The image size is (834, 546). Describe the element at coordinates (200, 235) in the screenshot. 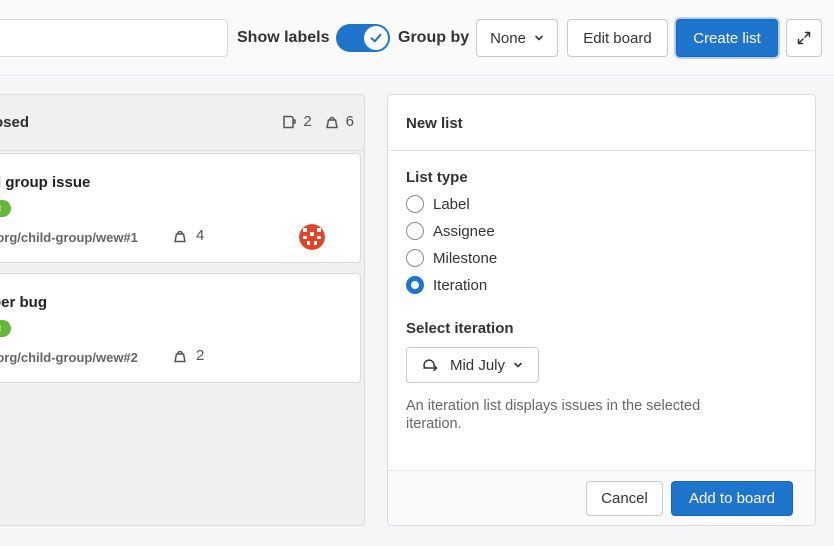

I see `weight-value: 4` at that location.